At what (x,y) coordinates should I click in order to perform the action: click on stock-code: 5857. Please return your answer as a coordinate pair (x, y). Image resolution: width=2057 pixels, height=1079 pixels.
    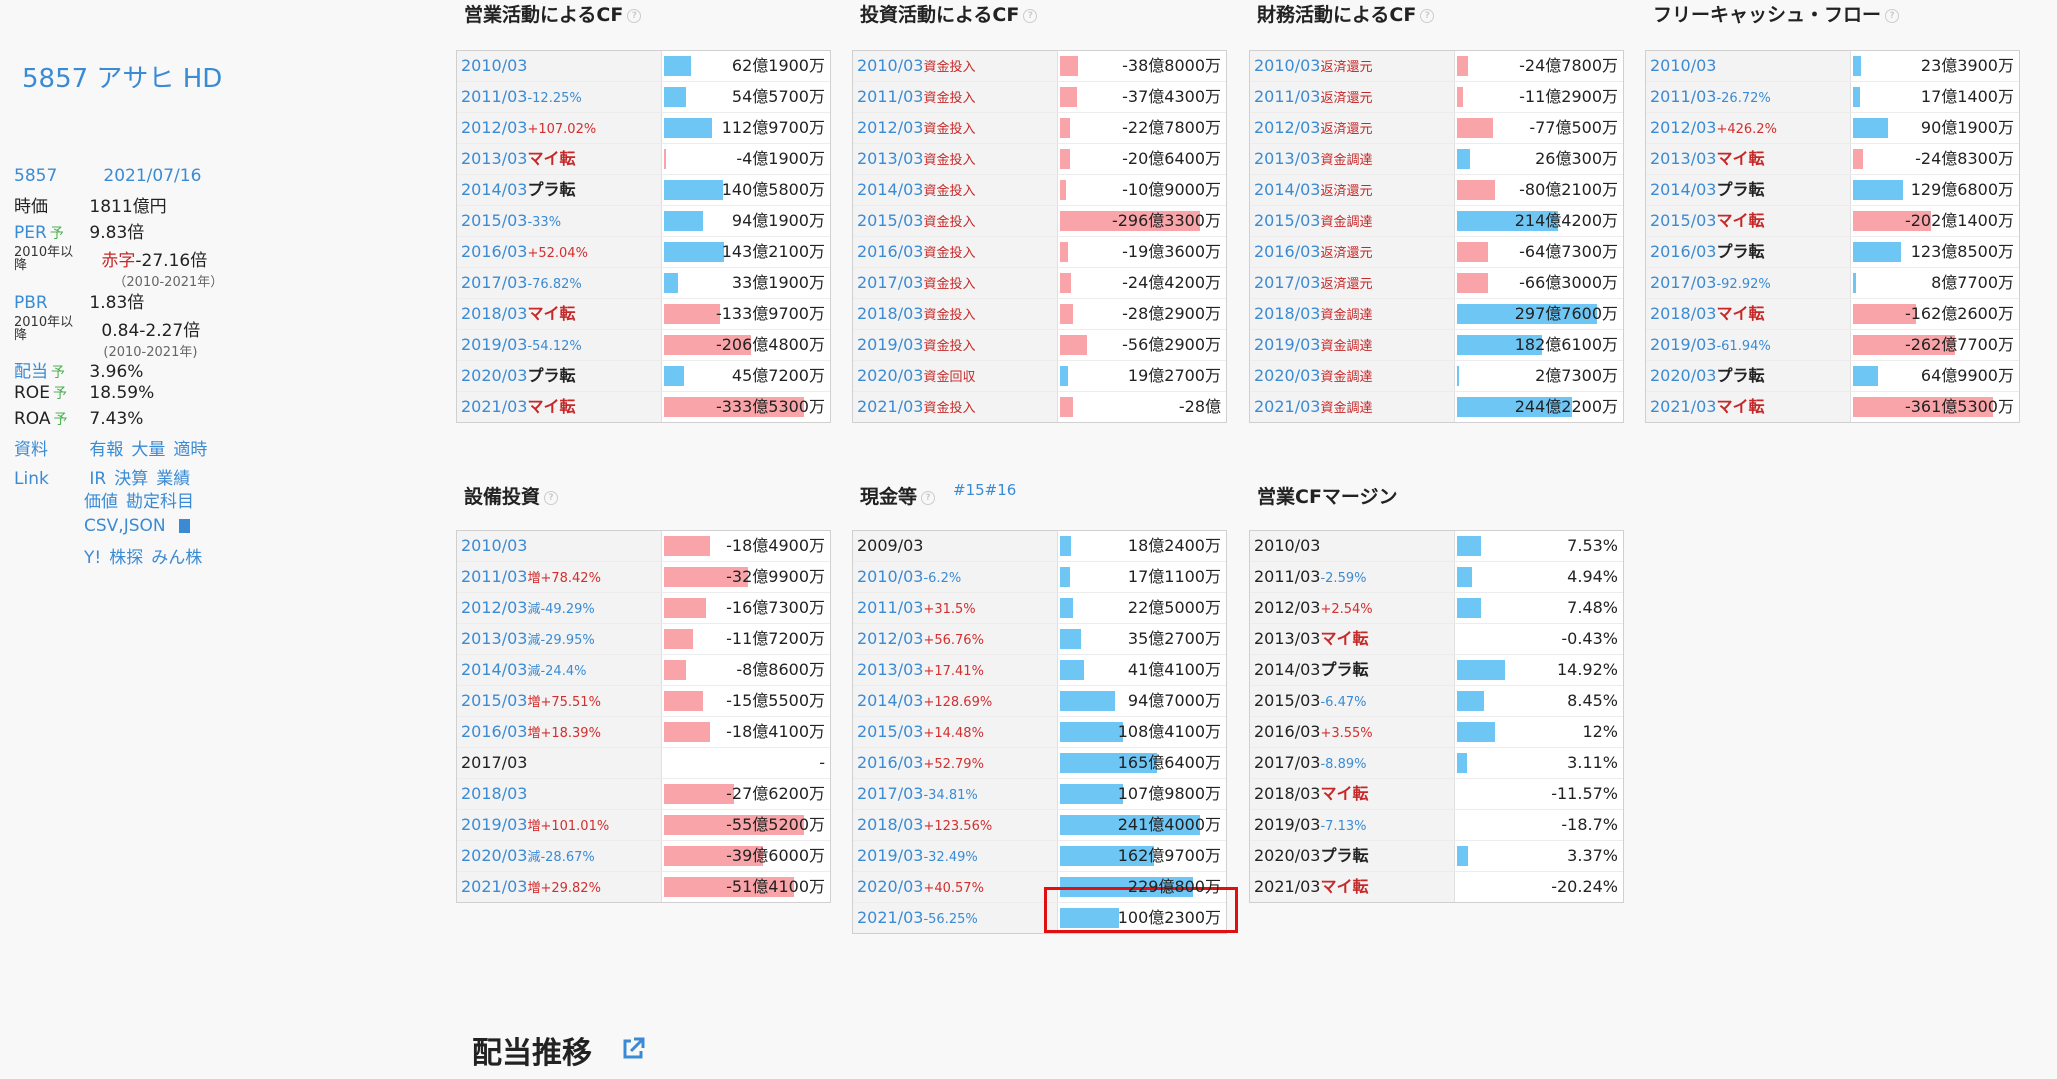
    Looking at the image, I should click on (49, 176).